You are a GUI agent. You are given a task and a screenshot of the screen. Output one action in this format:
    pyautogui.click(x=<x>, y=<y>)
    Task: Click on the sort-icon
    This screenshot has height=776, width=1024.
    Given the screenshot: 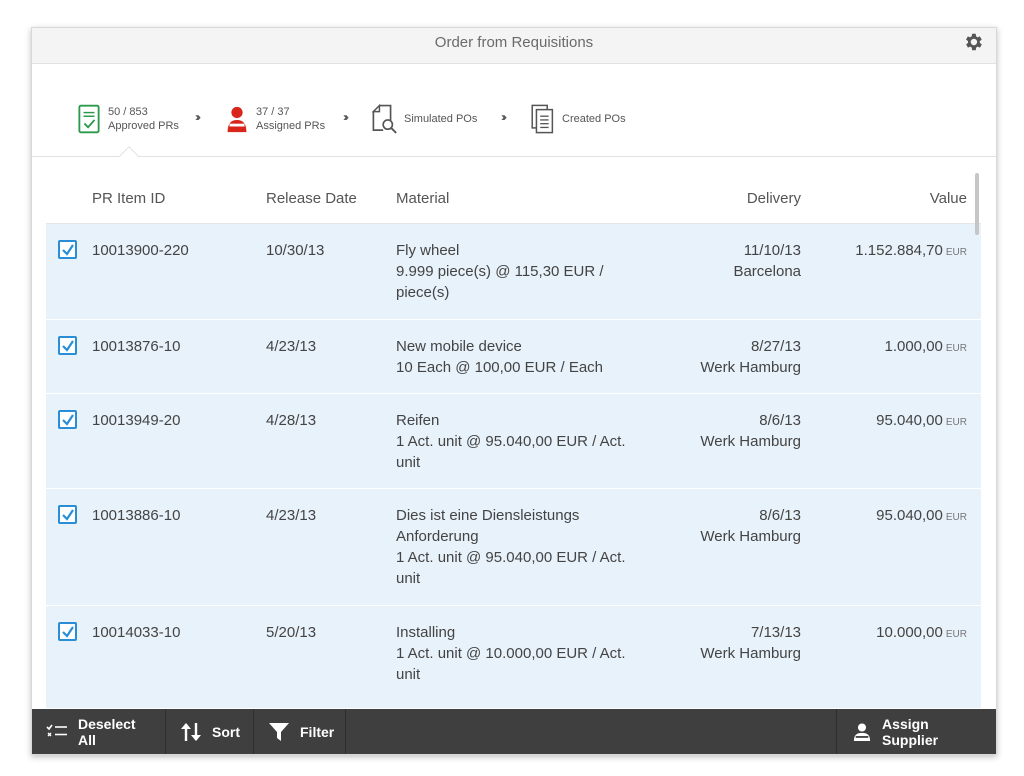 What is the action you would take?
    pyautogui.click(x=191, y=732)
    